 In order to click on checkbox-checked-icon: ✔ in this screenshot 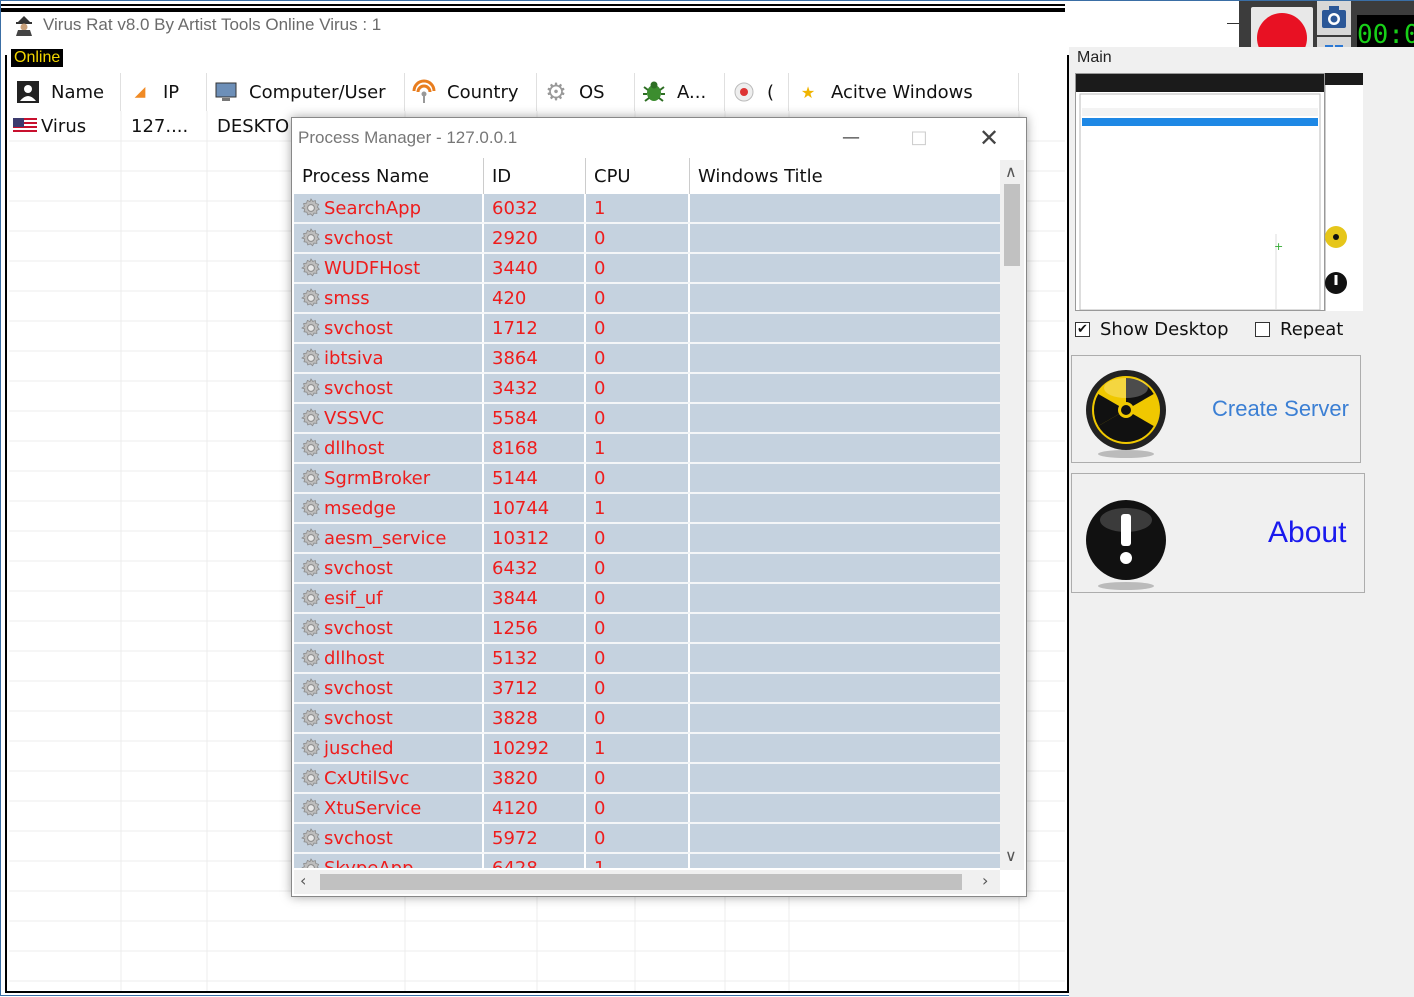, I will do `click(1082, 329)`.